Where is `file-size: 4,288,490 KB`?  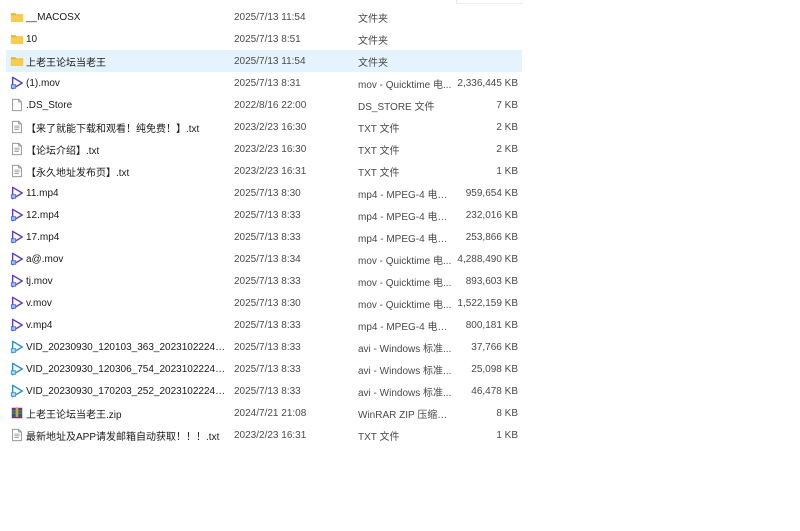 file-size: 4,288,490 KB is located at coordinates (487, 259).